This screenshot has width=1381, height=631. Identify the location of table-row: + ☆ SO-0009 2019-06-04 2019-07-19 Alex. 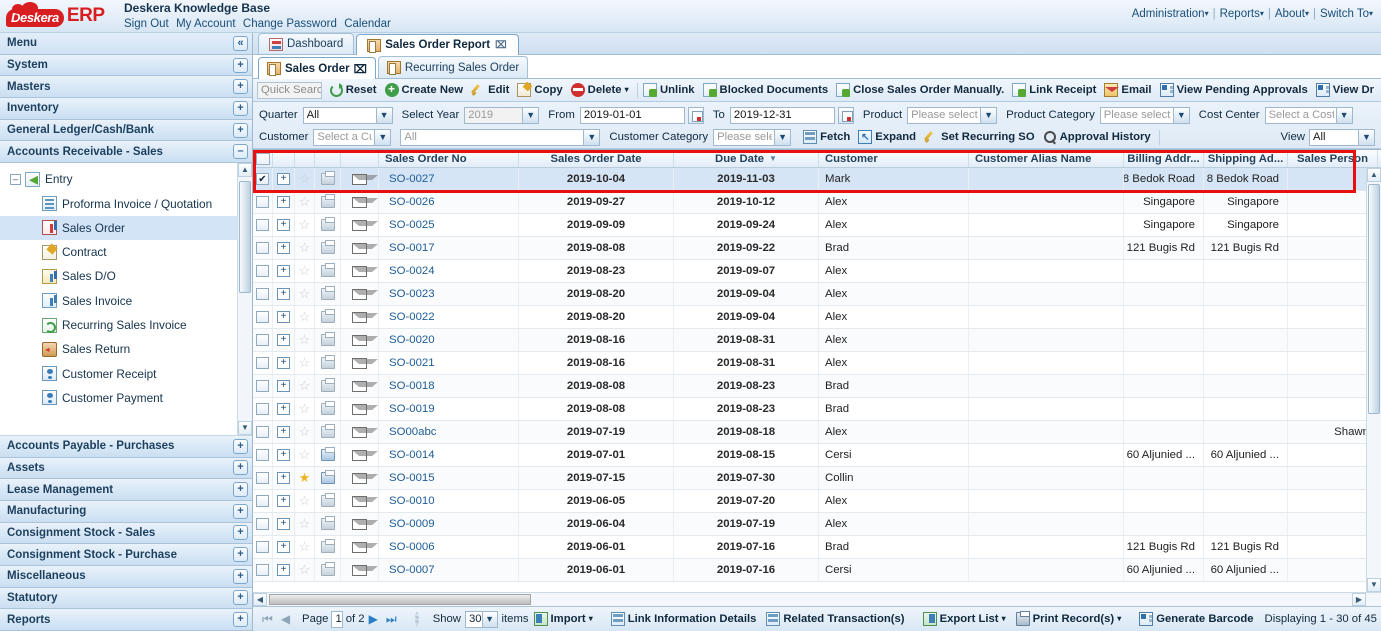
(817, 524).